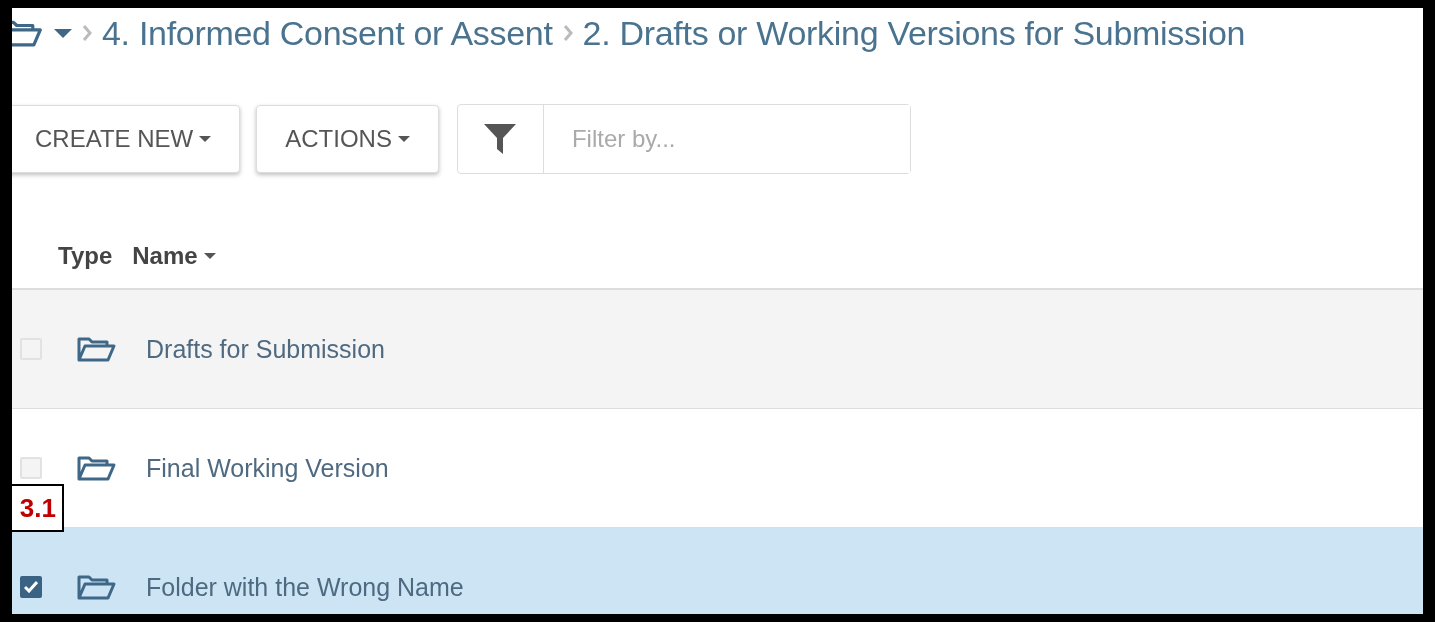  Describe the element at coordinates (914, 33) in the screenshot. I see `breadcrumb-link: 2. Drafts or Working Versions for Submission` at that location.